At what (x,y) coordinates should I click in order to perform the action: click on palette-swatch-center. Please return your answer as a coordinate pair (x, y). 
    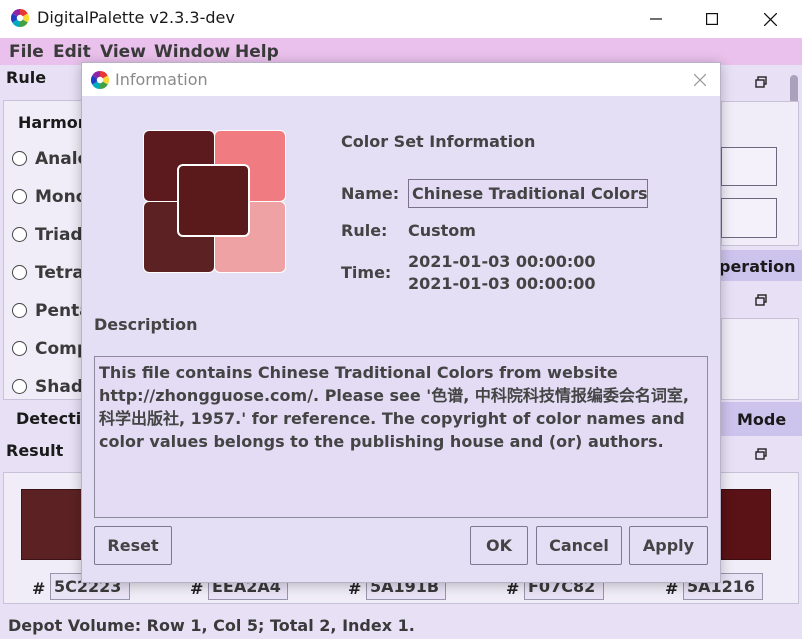
    Looking at the image, I should click on (213, 200).